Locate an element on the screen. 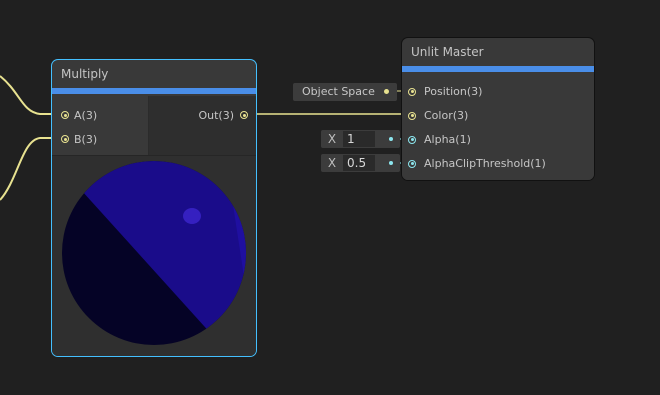  port-alpha: Alpha(1) is located at coordinates (439, 139).